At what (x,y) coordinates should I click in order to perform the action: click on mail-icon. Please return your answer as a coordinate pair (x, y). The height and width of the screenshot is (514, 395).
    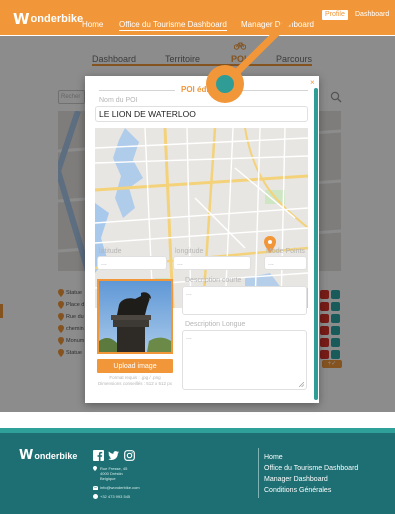
    Looking at the image, I should click on (95, 487).